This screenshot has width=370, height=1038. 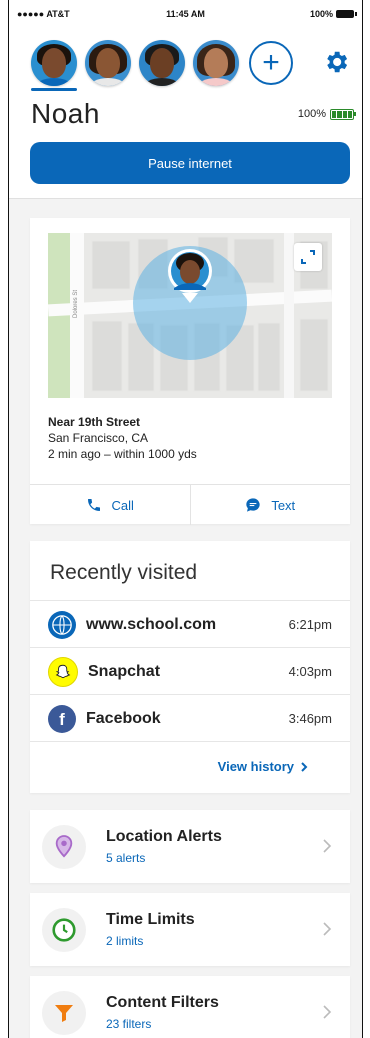 I want to click on street-label: Dolores St, so click(x=76, y=304).